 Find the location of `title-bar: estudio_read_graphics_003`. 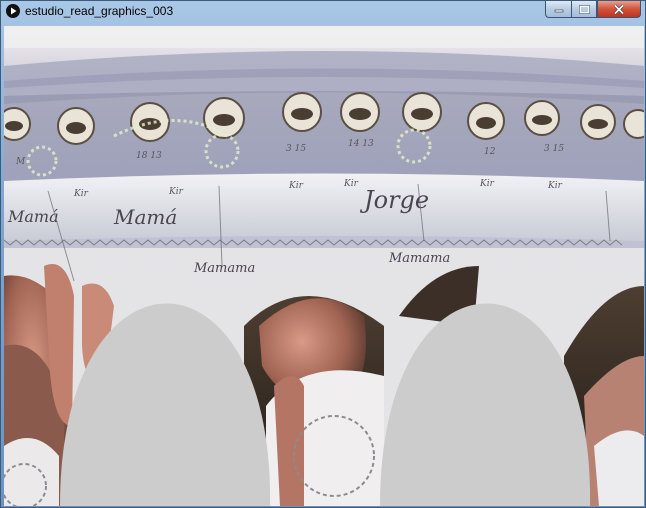

title-bar: estudio_read_graphics_003 is located at coordinates (323, 12).